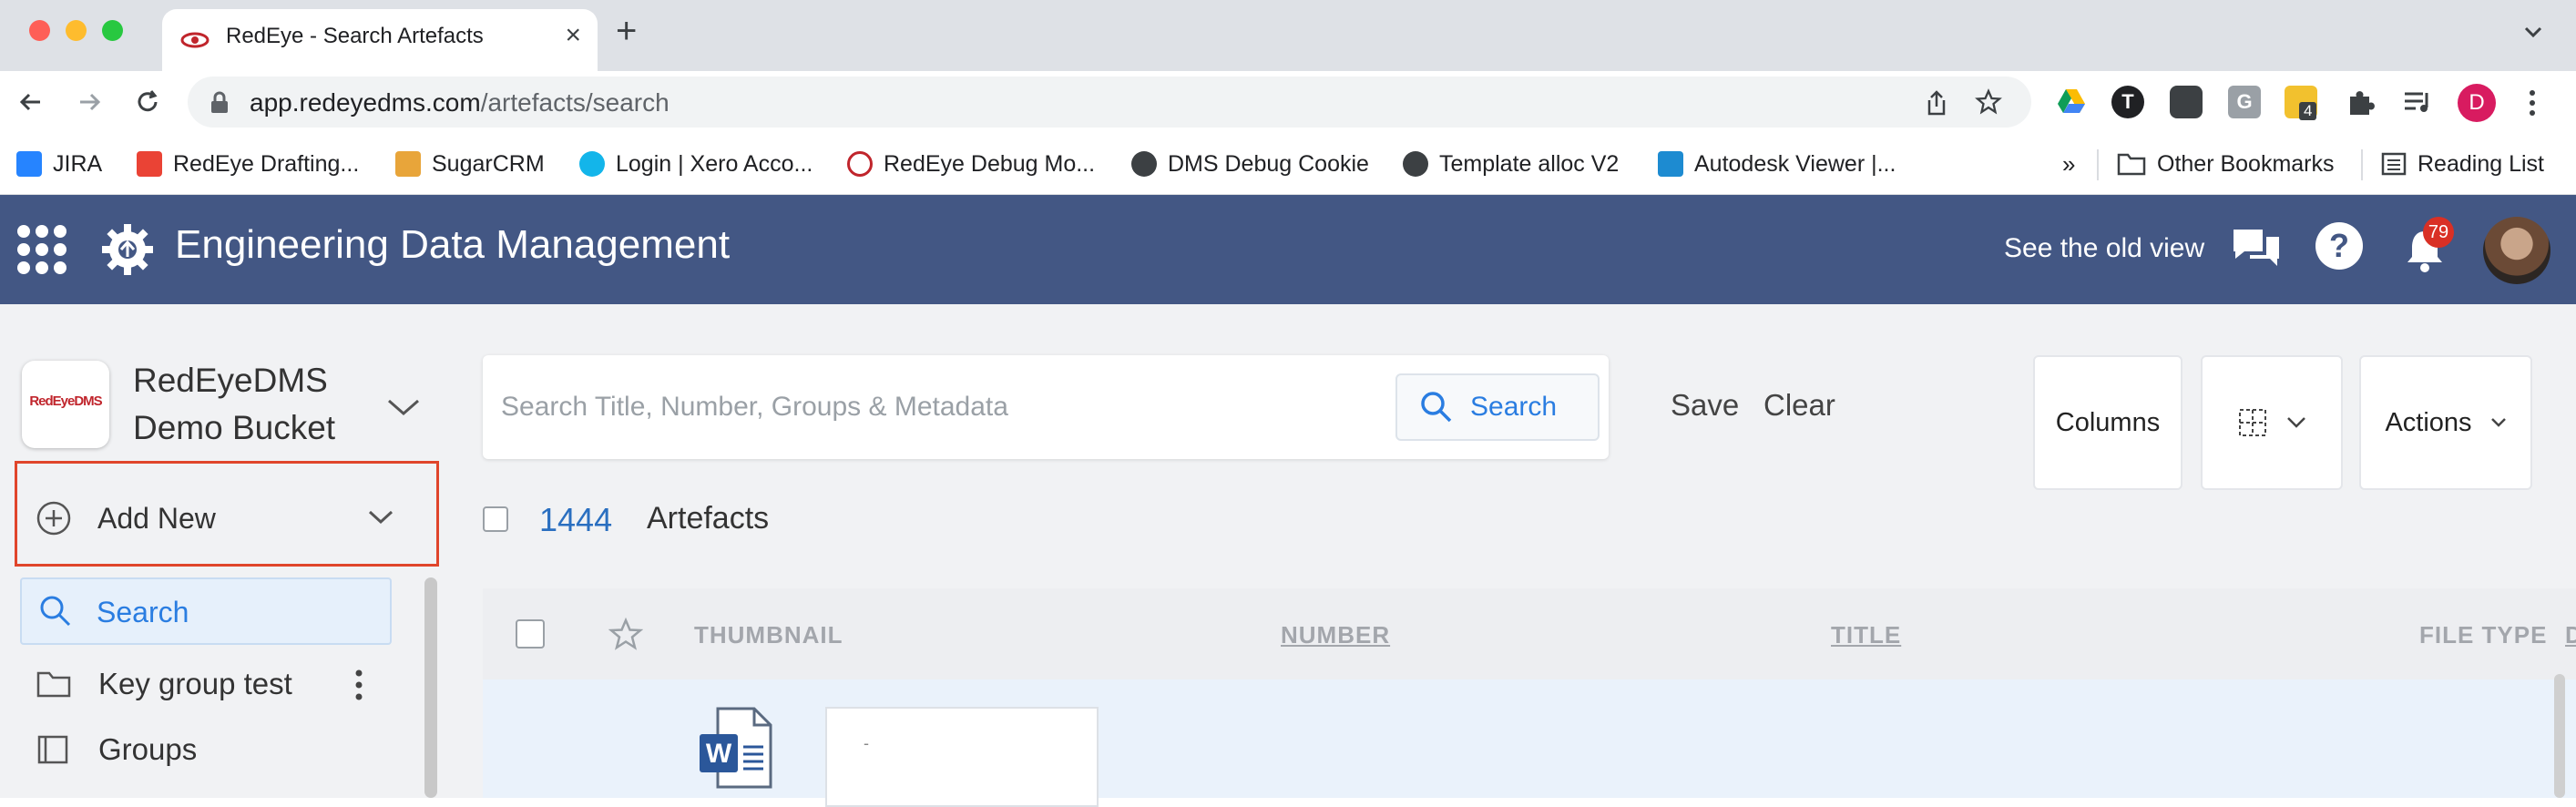 Image resolution: width=2576 pixels, height=807 pixels. What do you see at coordinates (1705, 405) in the screenshot?
I see `save-search-button: Save` at bounding box center [1705, 405].